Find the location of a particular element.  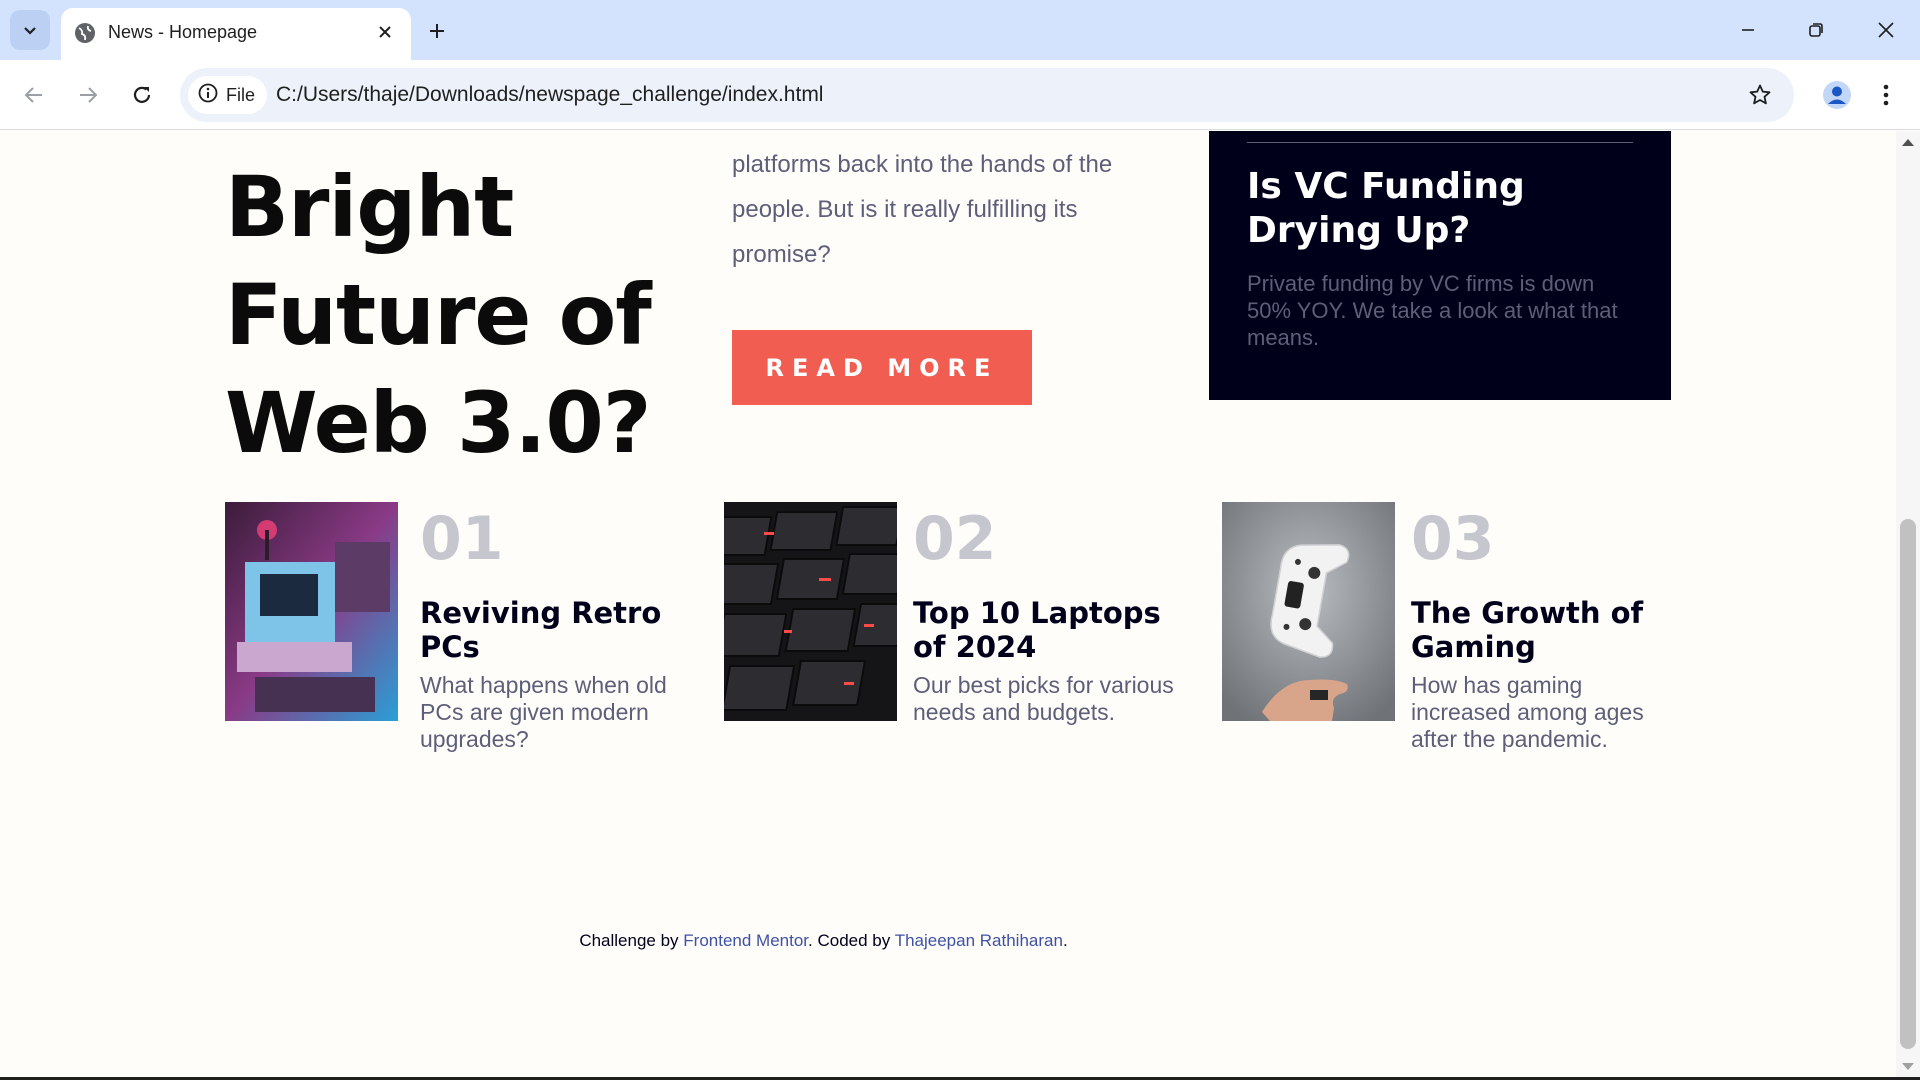

frontend-mentor-link: Frontend Mentor is located at coordinates (745, 940).